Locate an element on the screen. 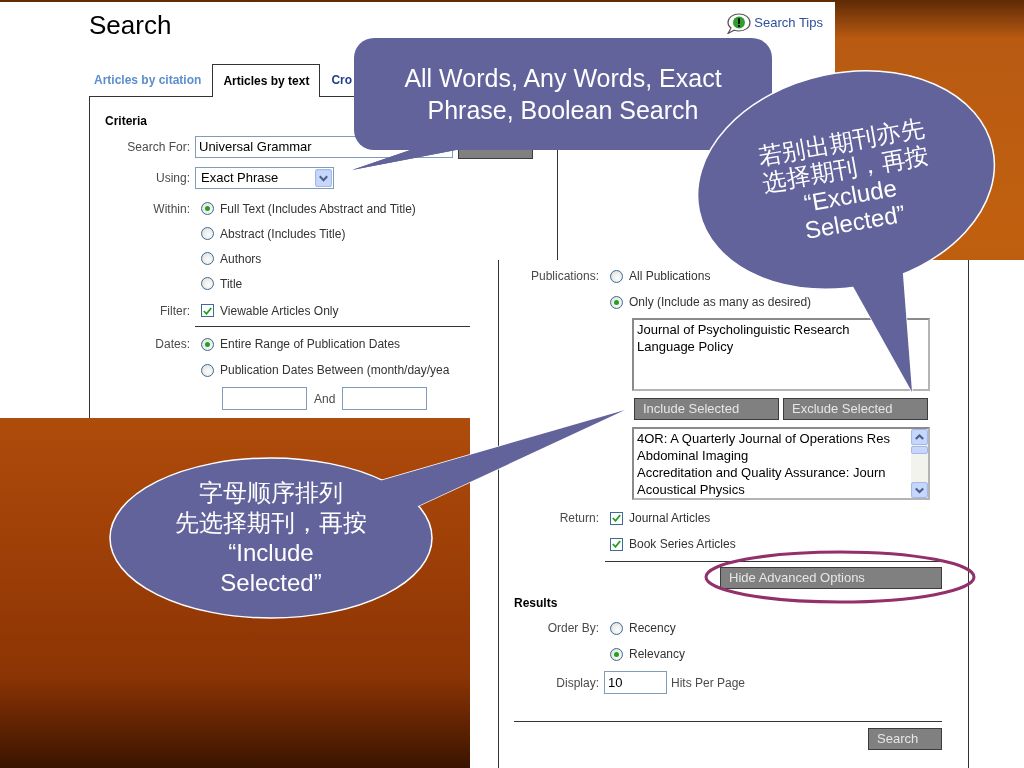 This screenshot has width=1024, height=768. list-item: Accreditation and Quality Assurance: Journ is located at coordinates (761, 472).